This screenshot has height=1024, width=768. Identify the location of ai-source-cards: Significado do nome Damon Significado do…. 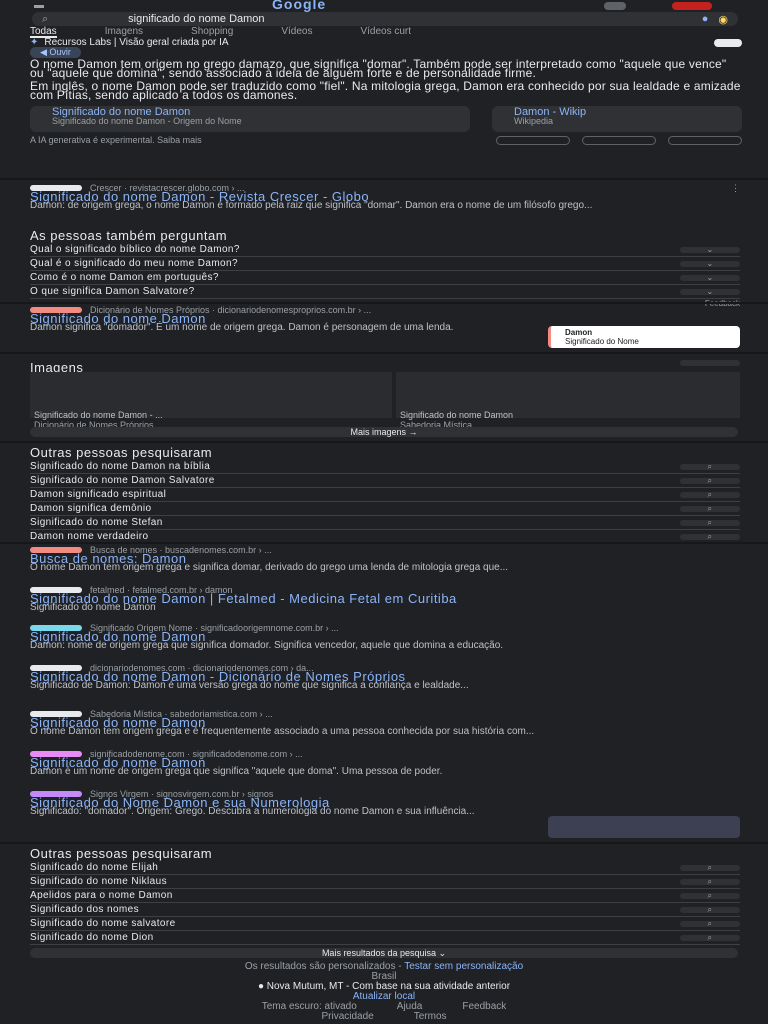
(386, 119).